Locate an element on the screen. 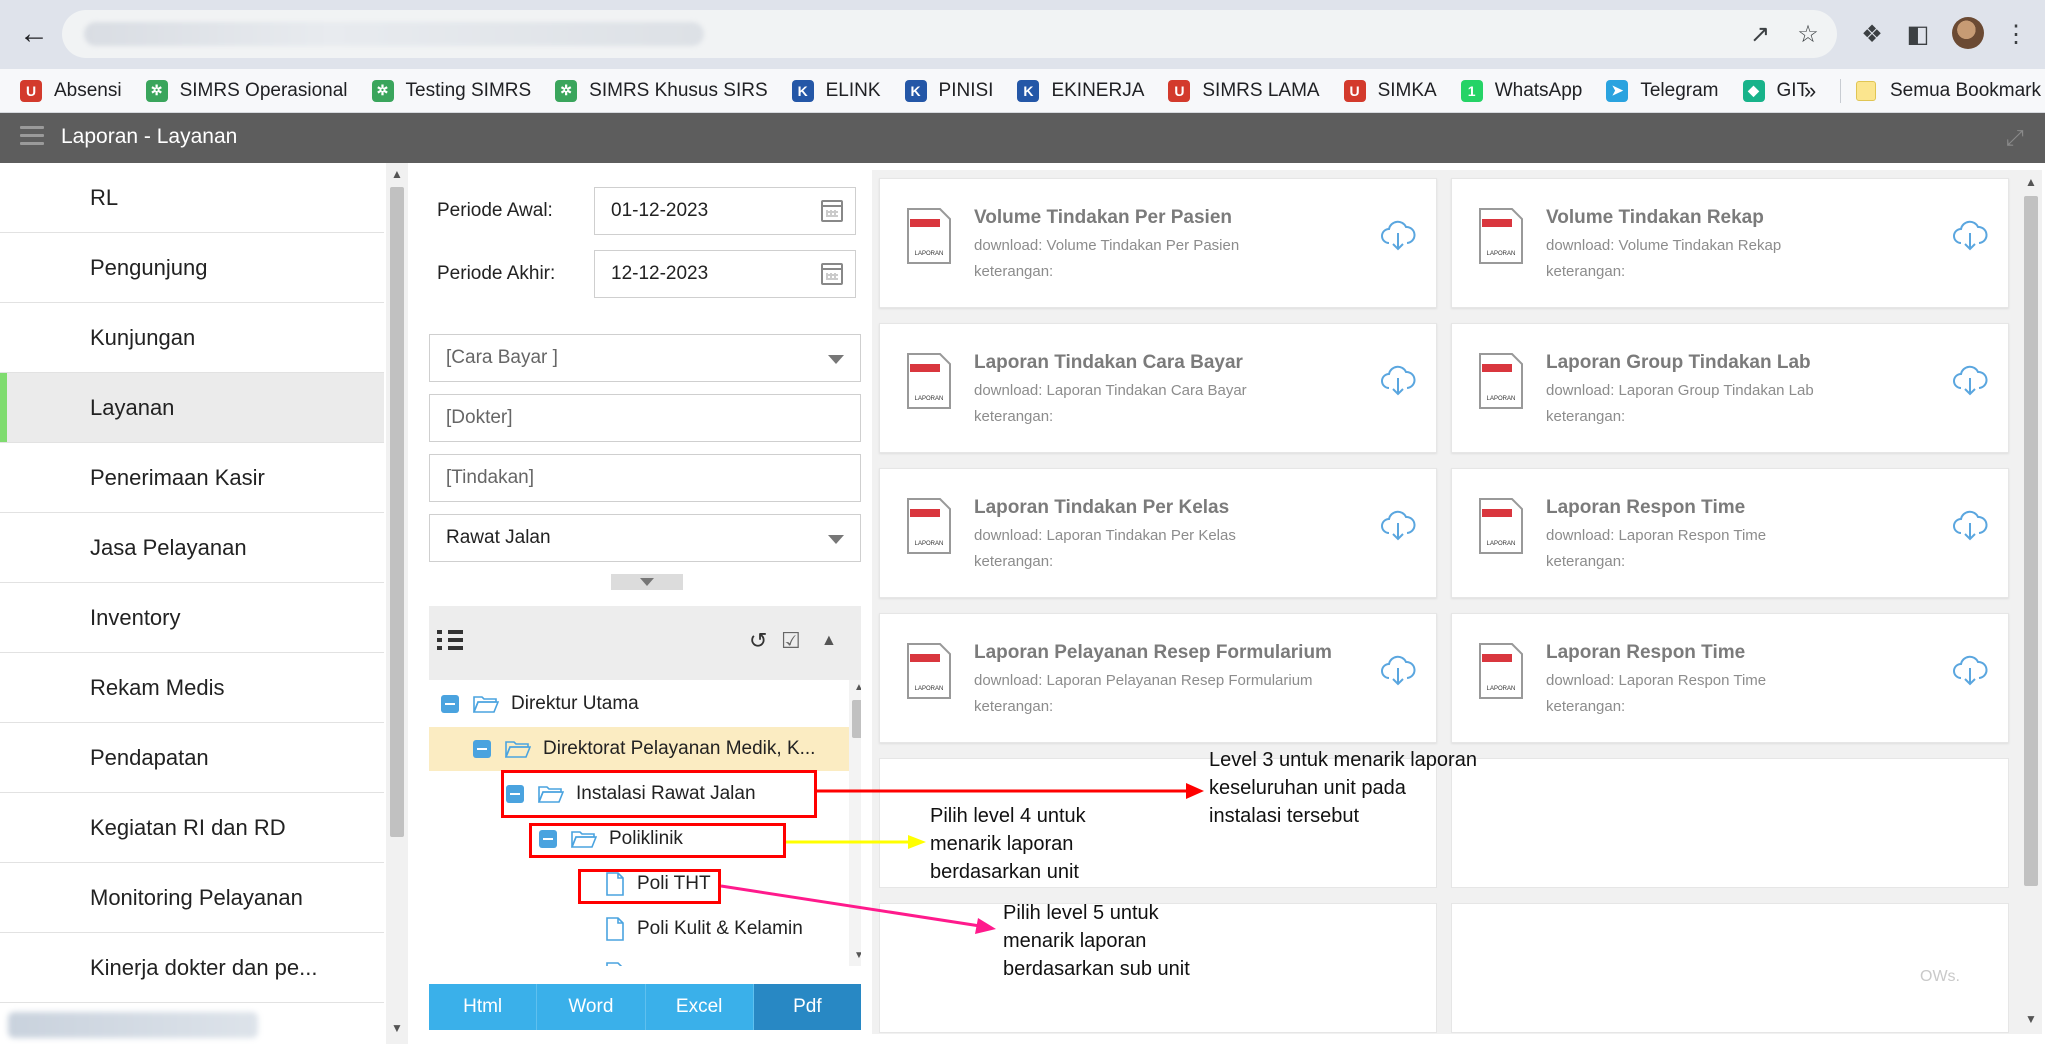 The image size is (2045, 1044). sidebar-item-penerimaan-kasir: Penerimaan Kasir is located at coordinates (192, 478).